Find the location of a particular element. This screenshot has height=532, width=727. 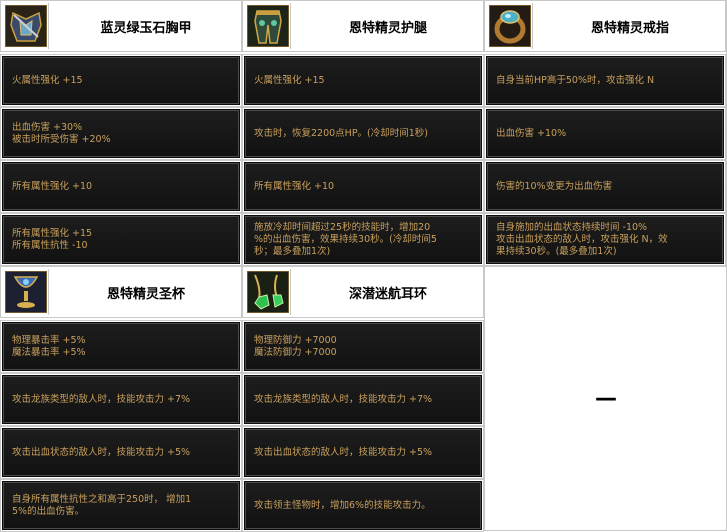

item-header: 深潜迷航耳环 is located at coordinates (363, 292).